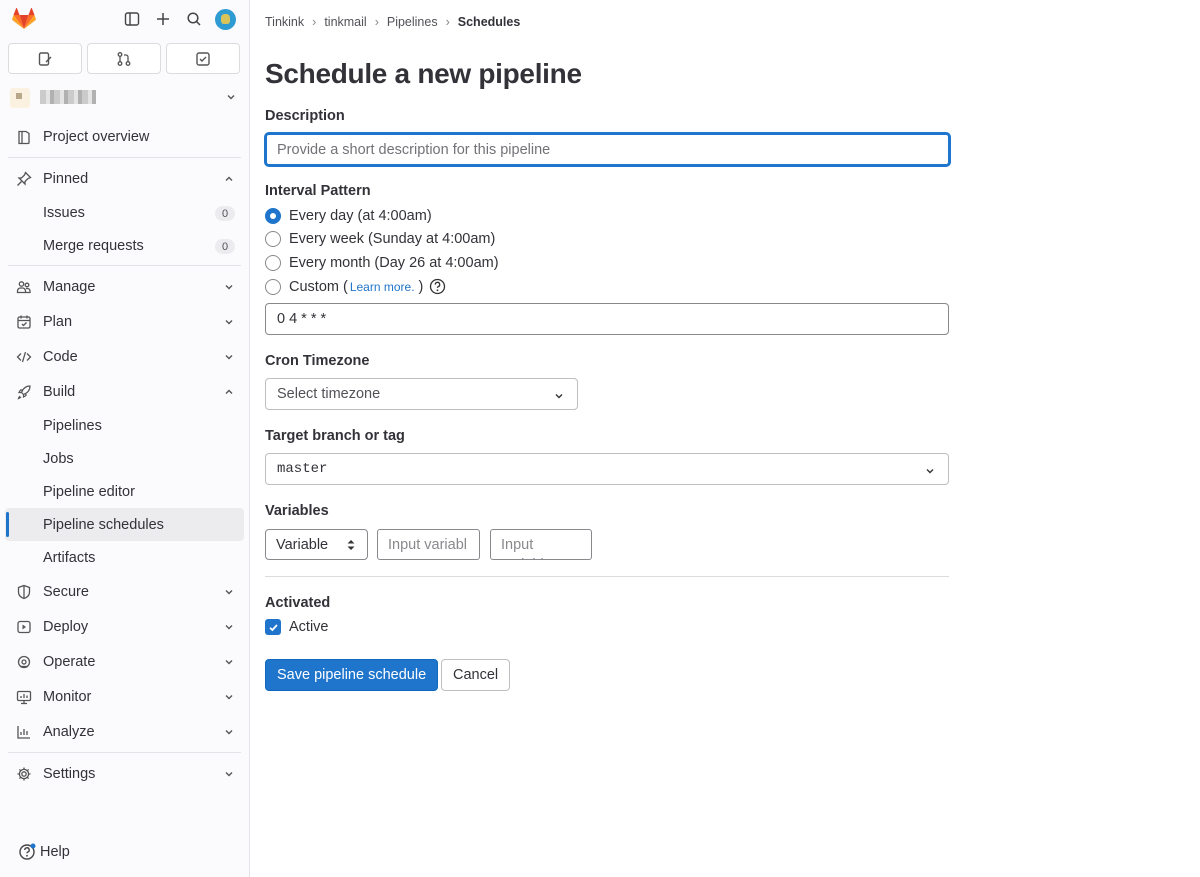  What do you see at coordinates (298, 603) in the screenshot?
I see `activated-label: Activated` at bounding box center [298, 603].